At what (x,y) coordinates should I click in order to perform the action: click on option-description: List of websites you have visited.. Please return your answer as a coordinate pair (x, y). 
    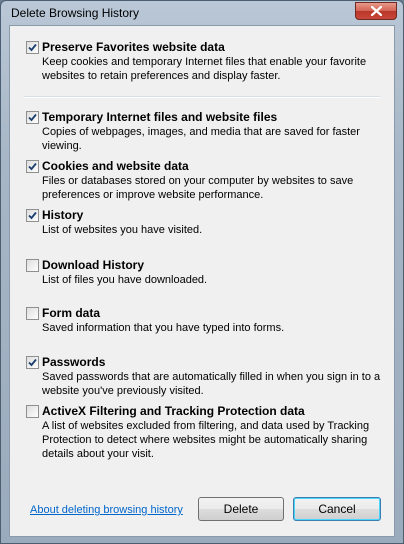
    Looking at the image, I should click on (122, 230).